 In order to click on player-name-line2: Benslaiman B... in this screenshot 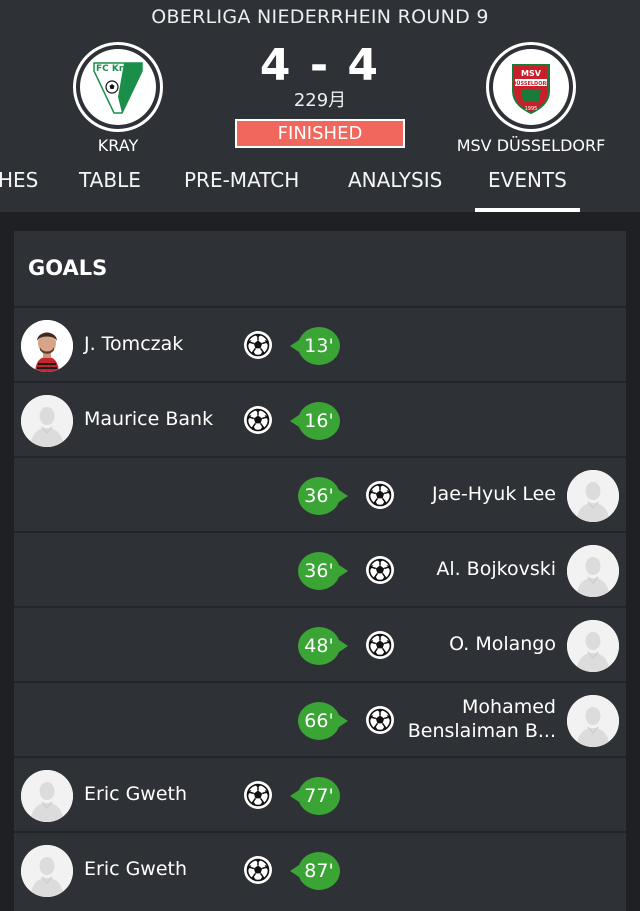, I will do `click(482, 731)`.